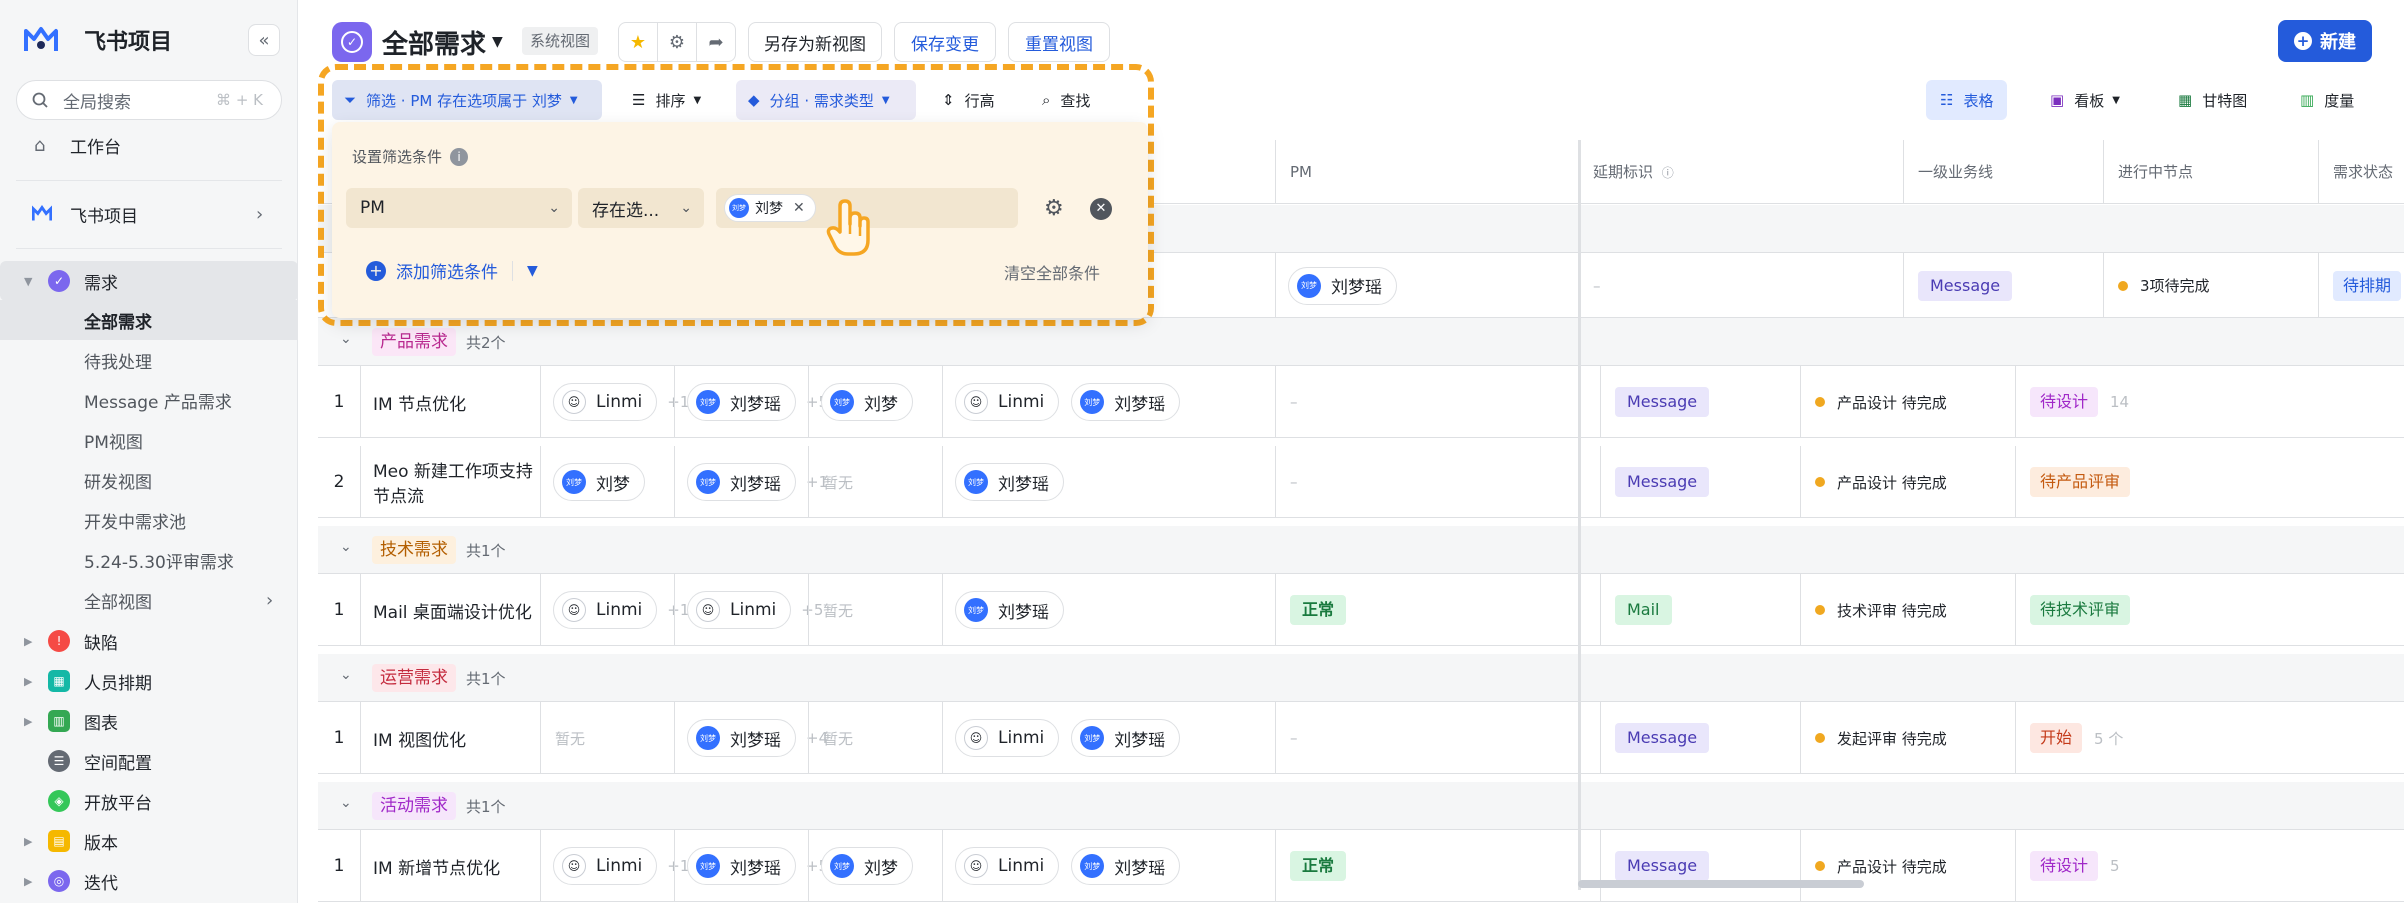 The width and height of the screenshot is (2404, 903). What do you see at coordinates (2209, 866) in the screenshot?
I see `cell-status: 待设计 5` at bounding box center [2209, 866].